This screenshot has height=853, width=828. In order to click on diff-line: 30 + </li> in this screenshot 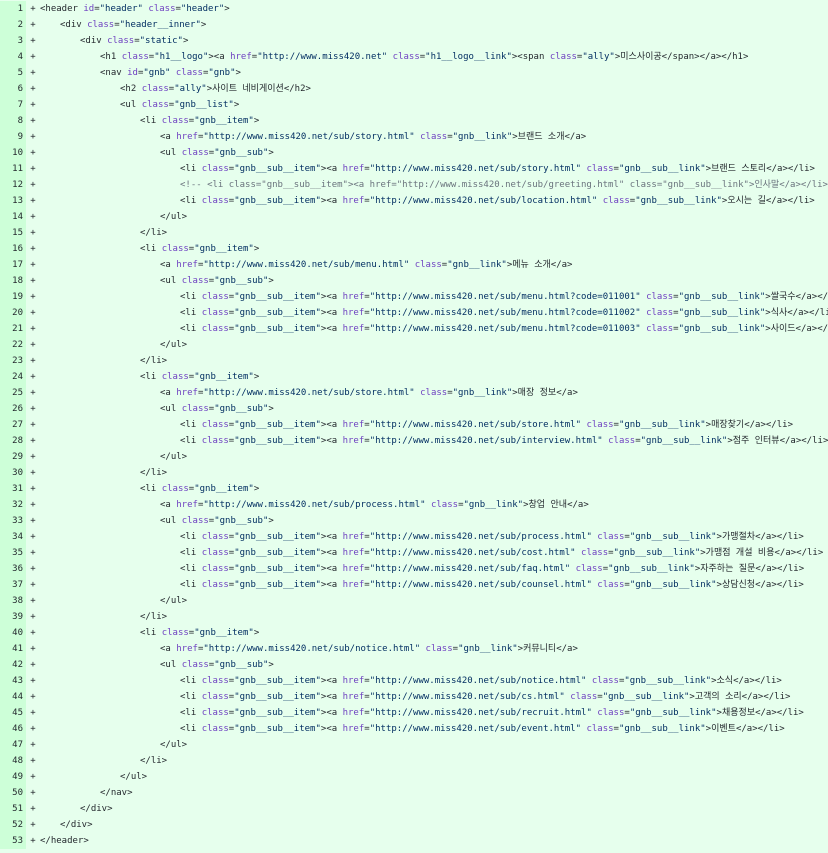, I will do `click(414, 473)`.